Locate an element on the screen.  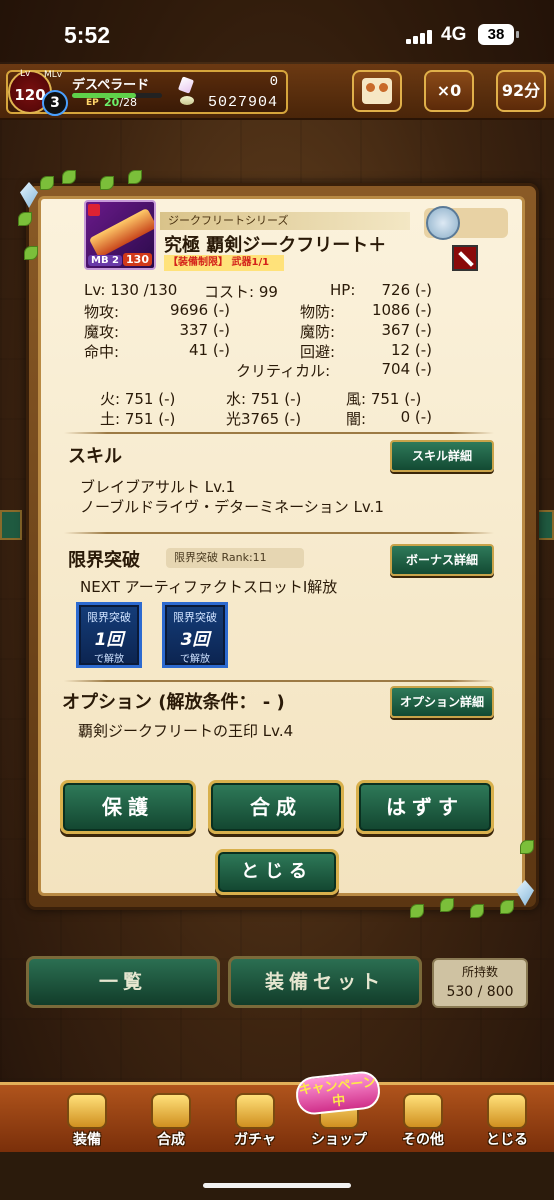
stat-dark-label: 闇: is located at coordinates (356, 419).